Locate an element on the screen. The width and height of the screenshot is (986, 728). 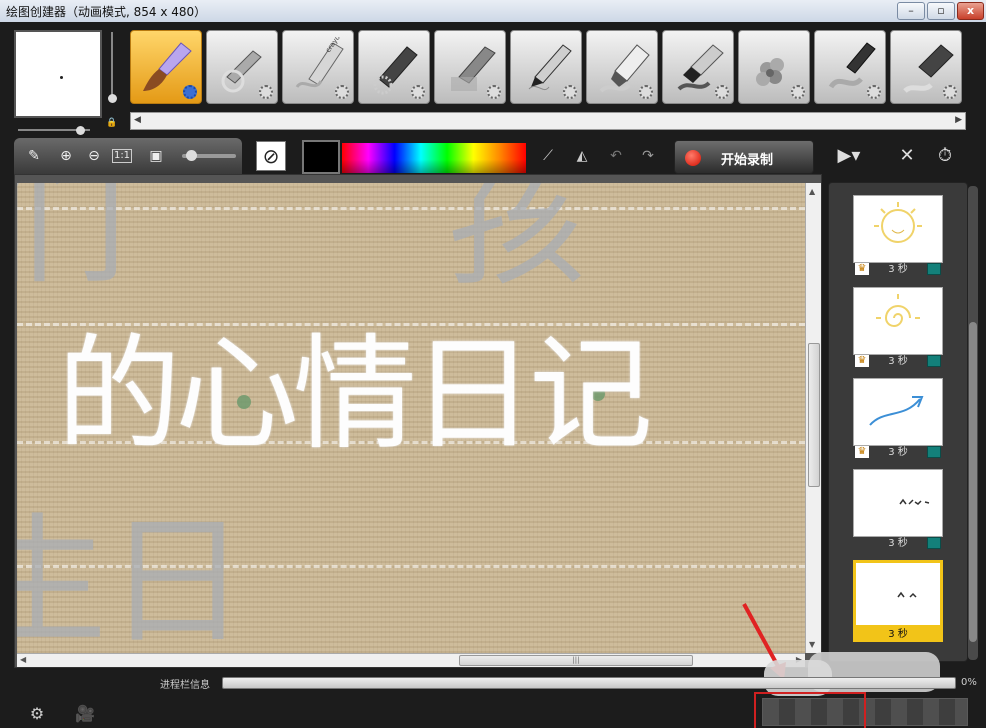
oil-paint-tool is located at coordinates (698, 67).